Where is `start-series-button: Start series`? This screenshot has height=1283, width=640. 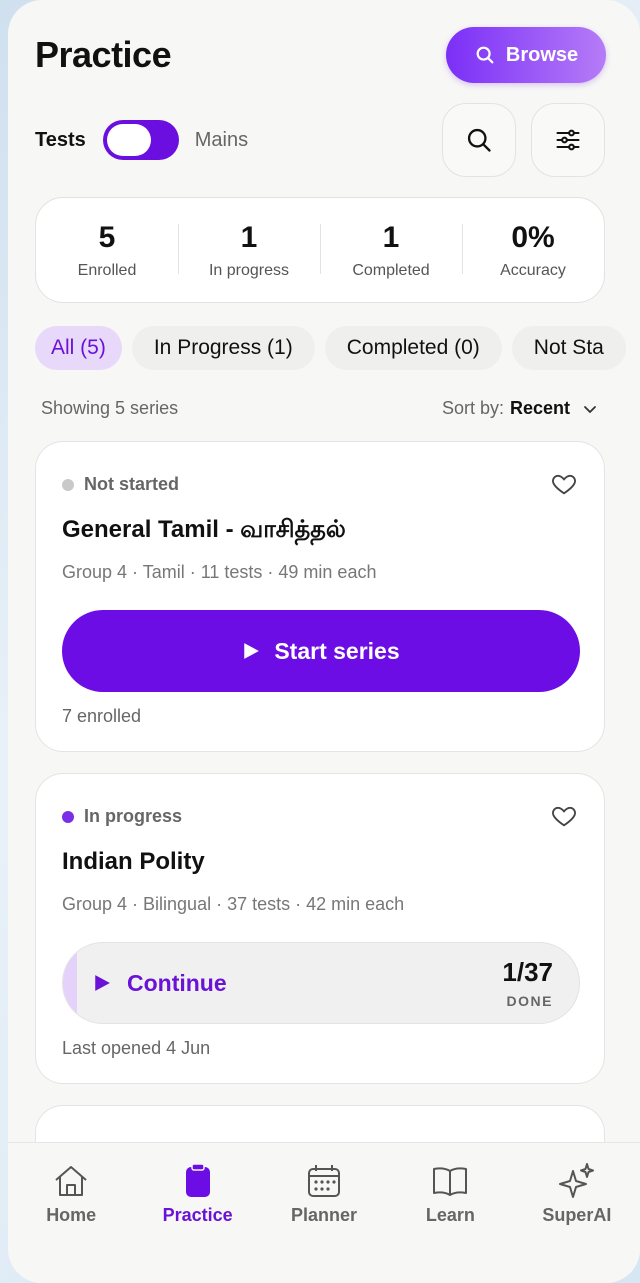
start-series-button: Start series is located at coordinates (321, 651).